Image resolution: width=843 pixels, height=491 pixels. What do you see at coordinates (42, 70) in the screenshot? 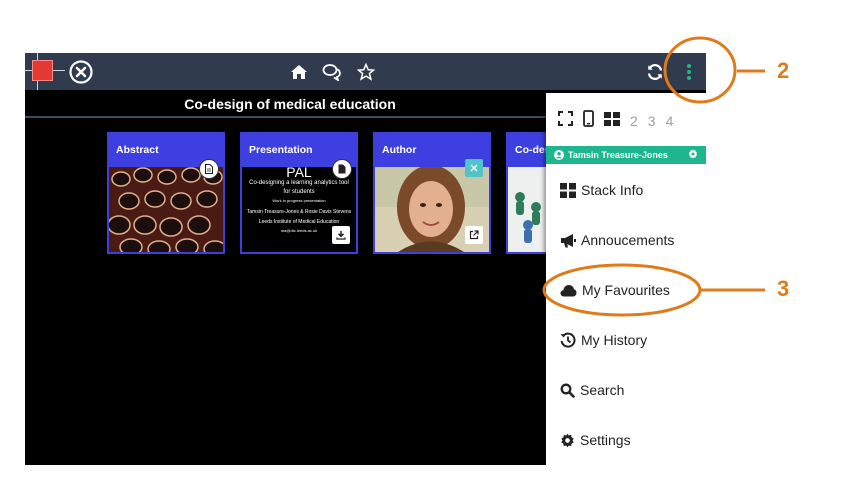
I see `logo-icon` at bounding box center [42, 70].